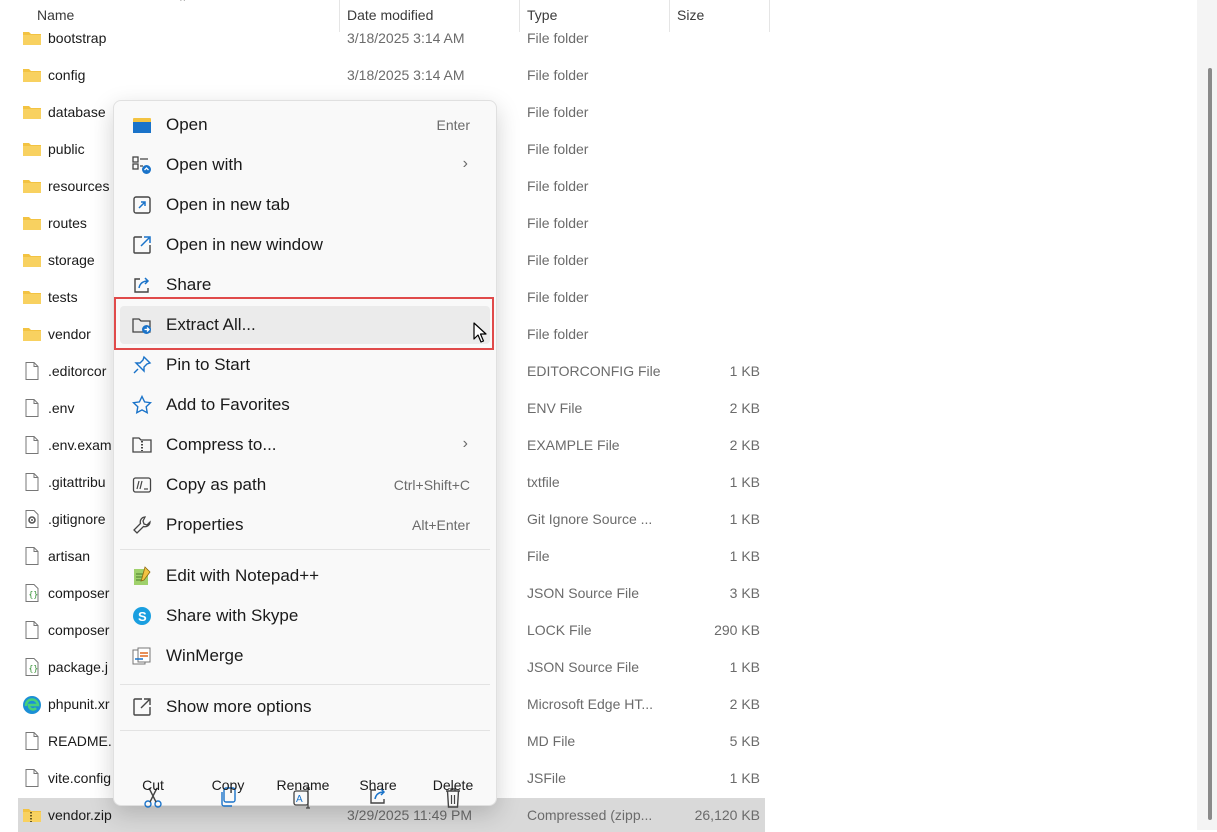 The image size is (1217, 832). What do you see at coordinates (187, 124) in the screenshot?
I see `menu-item-label: Open` at bounding box center [187, 124].